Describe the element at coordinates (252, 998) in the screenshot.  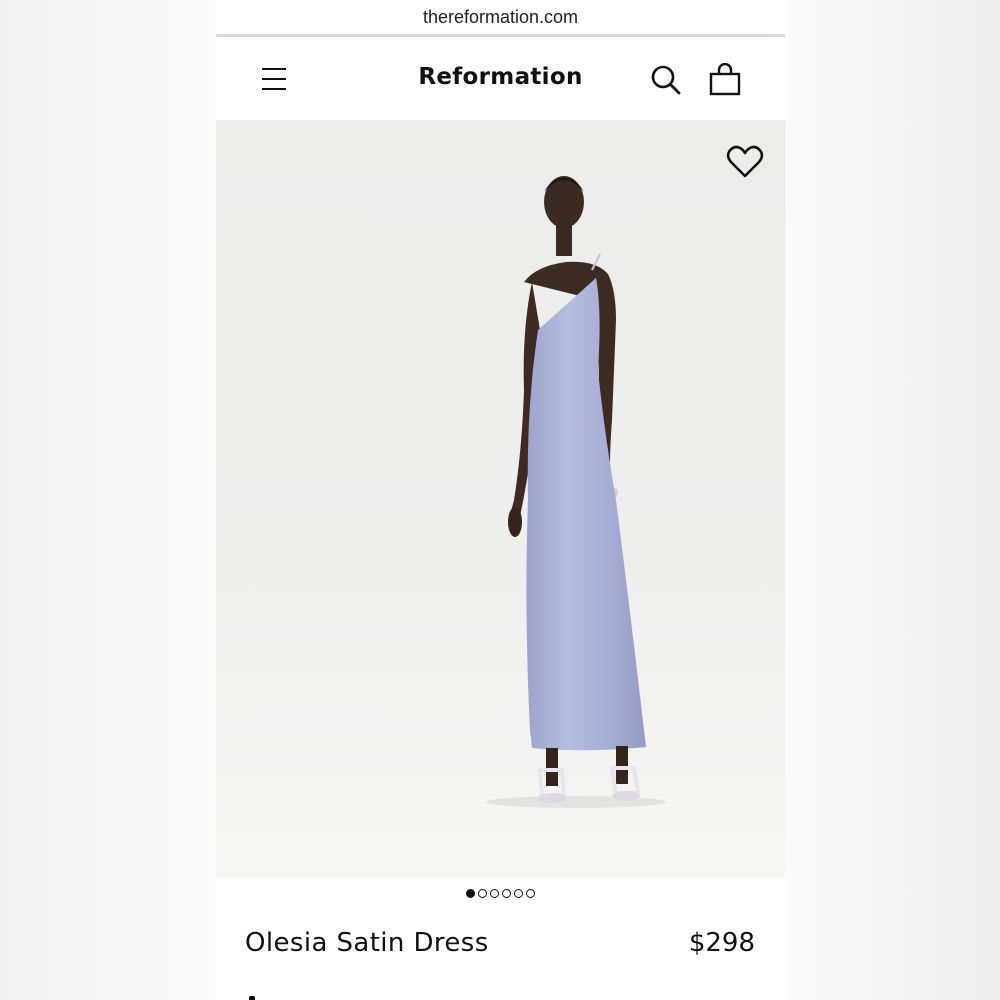
I see `cut-off-content` at that location.